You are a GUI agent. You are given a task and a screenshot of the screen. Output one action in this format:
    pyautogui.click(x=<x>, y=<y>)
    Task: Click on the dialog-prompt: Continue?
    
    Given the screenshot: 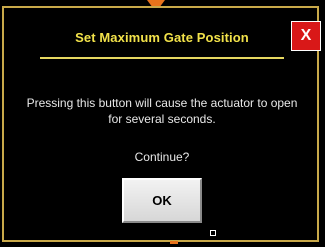 What is the action you would take?
    pyautogui.click(x=162, y=157)
    